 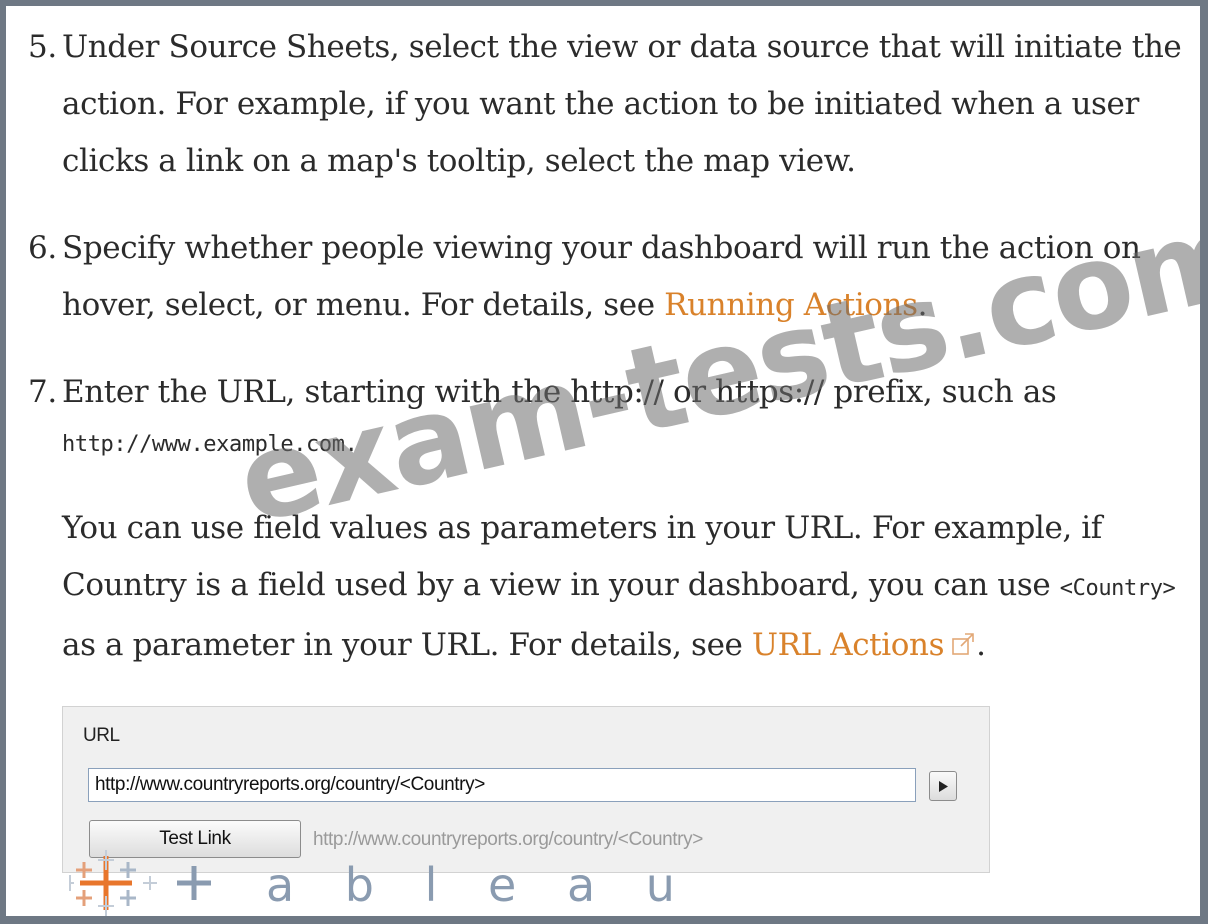 I want to click on play-arrow-icon, so click(x=943, y=786).